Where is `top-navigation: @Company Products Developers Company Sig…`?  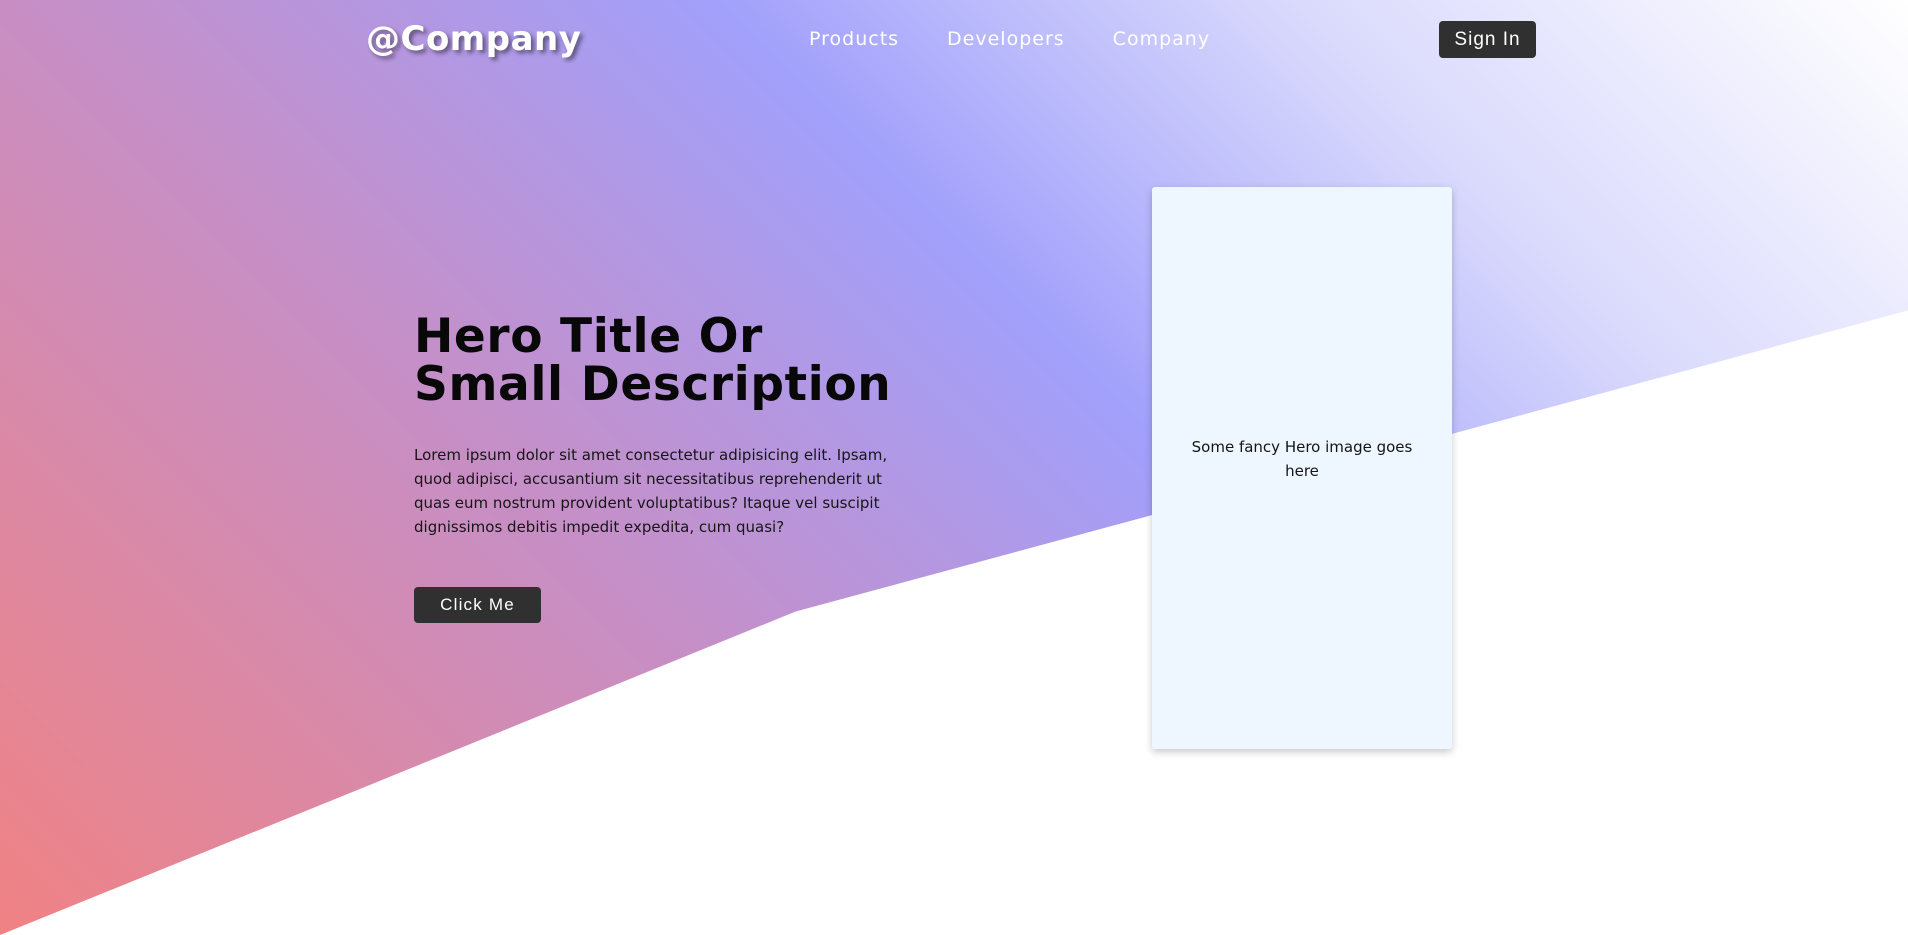 top-navigation: @Company Products Developers Company Sig… is located at coordinates (954, 42).